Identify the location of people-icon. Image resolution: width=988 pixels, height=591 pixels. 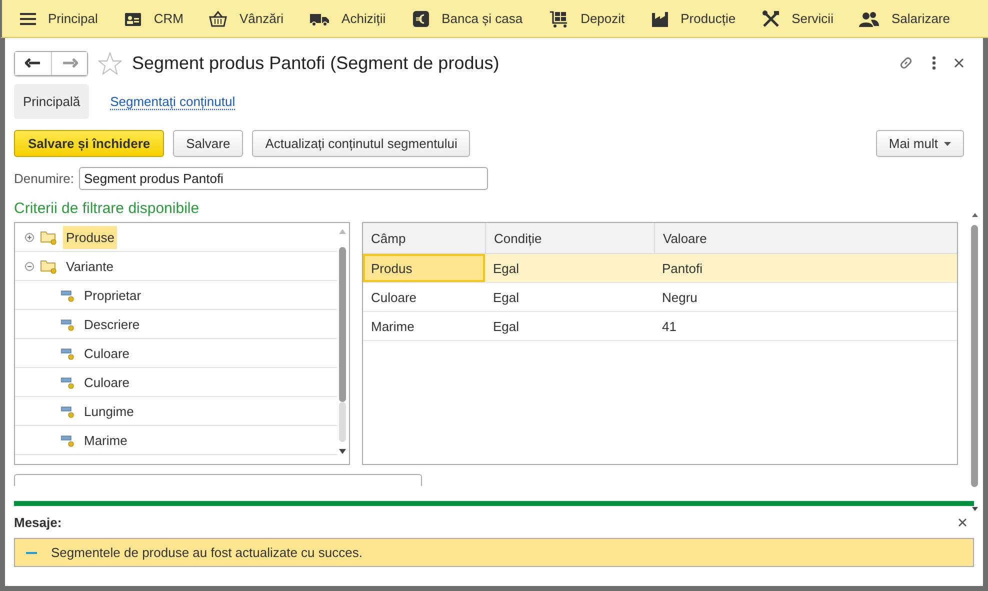
(869, 18).